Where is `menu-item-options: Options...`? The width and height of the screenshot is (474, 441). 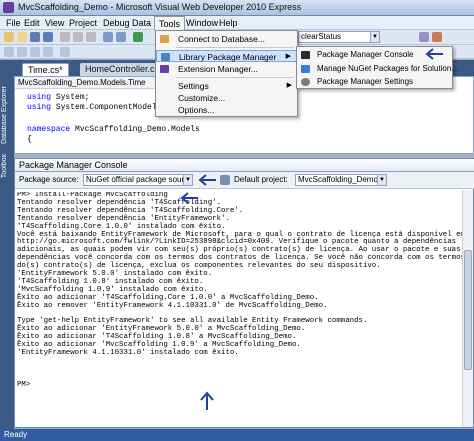 menu-item-options: Options... is located at coordinates (226, 110).